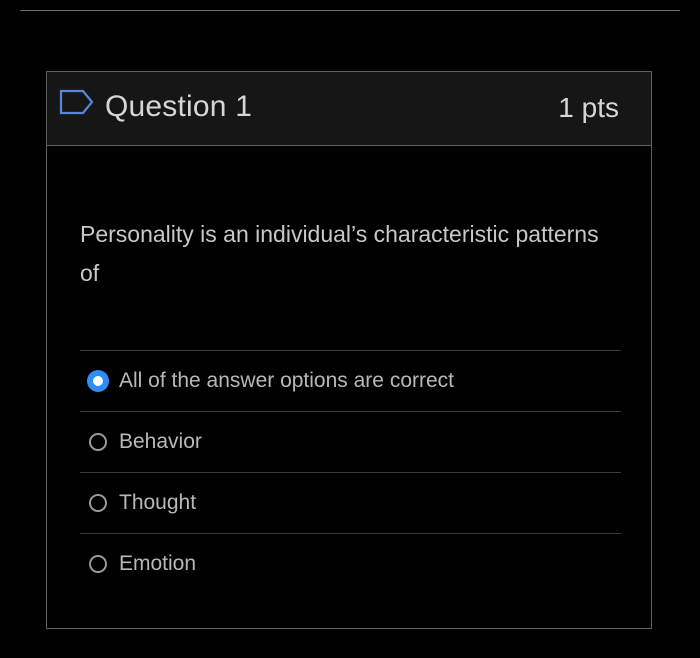 The height and width of the screenshot is (658, 700). What do you see at coordinates (350, 10) in the screenshot?
I see `top-divider` at bounding box center [350, 10].